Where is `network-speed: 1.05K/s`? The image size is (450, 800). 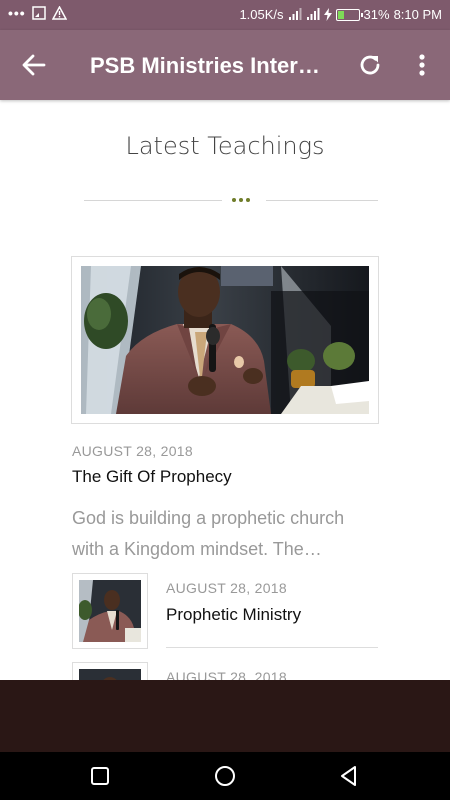
network-speed: 1.05K/s is located at coordinates (261, 14).